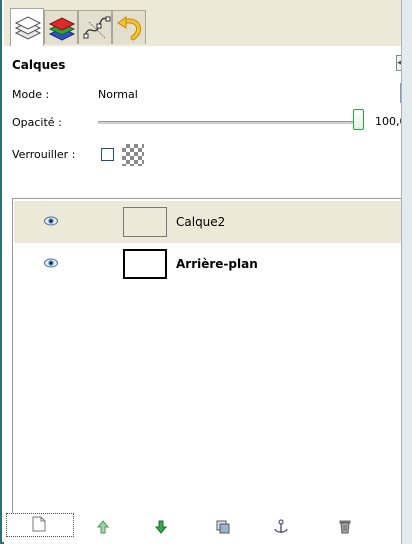 The width and height of the screenshot is (412, 544). I want to click on new-layer-icon, so click(39, 524).